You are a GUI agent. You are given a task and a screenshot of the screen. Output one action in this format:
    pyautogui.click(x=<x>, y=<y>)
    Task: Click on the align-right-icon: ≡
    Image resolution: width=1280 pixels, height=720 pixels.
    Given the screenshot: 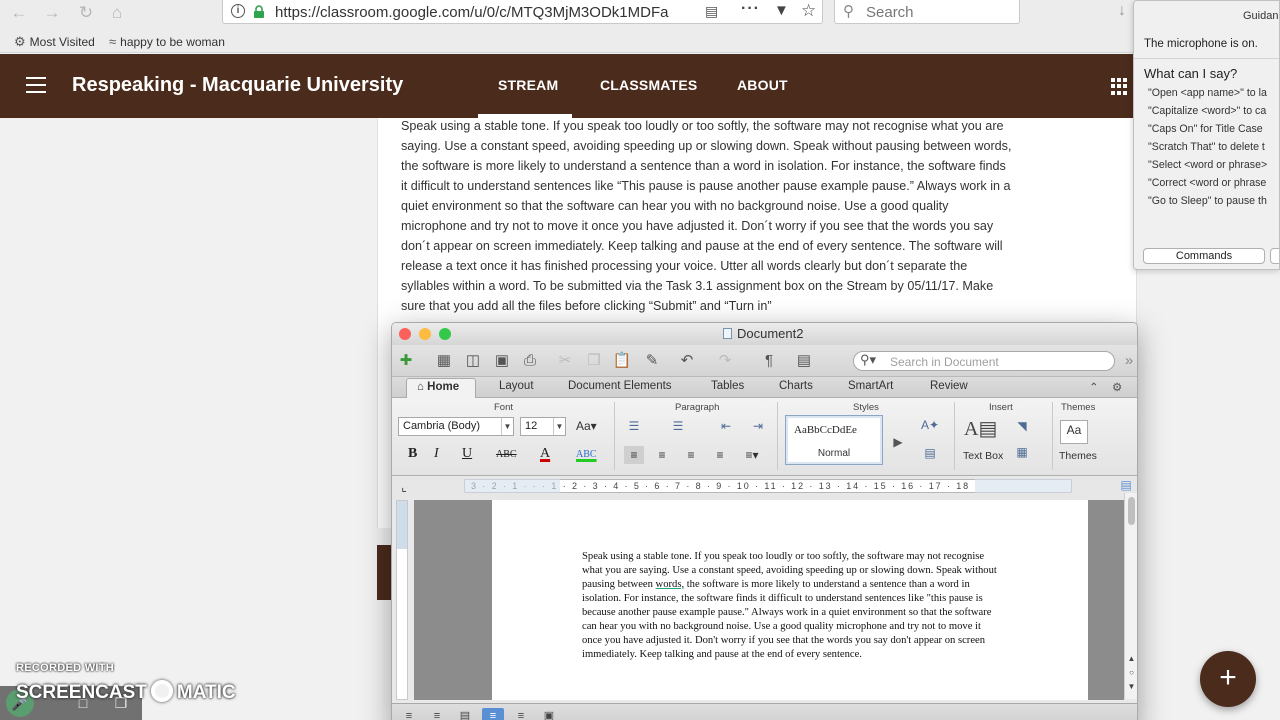 What is the action you would take?
    pyautogui.click(x=691, y=455)
    